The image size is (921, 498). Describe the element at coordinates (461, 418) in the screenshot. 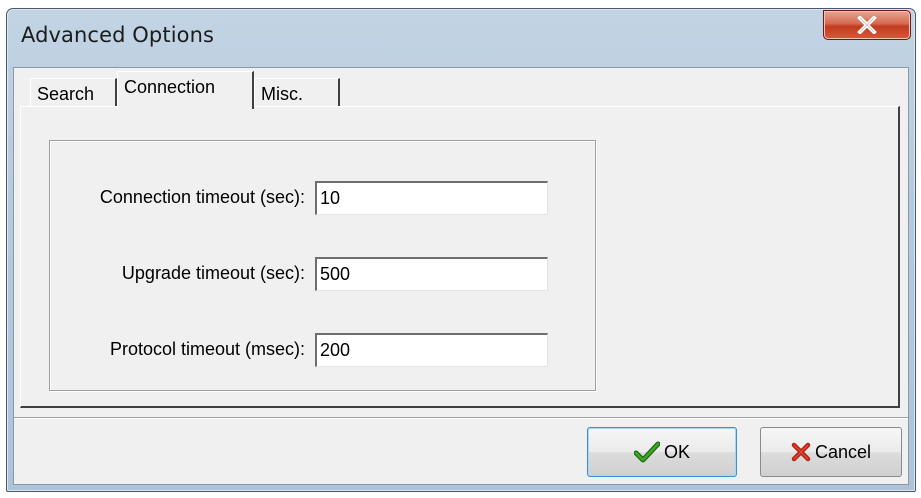

I see `button-bar-separator` at that location.